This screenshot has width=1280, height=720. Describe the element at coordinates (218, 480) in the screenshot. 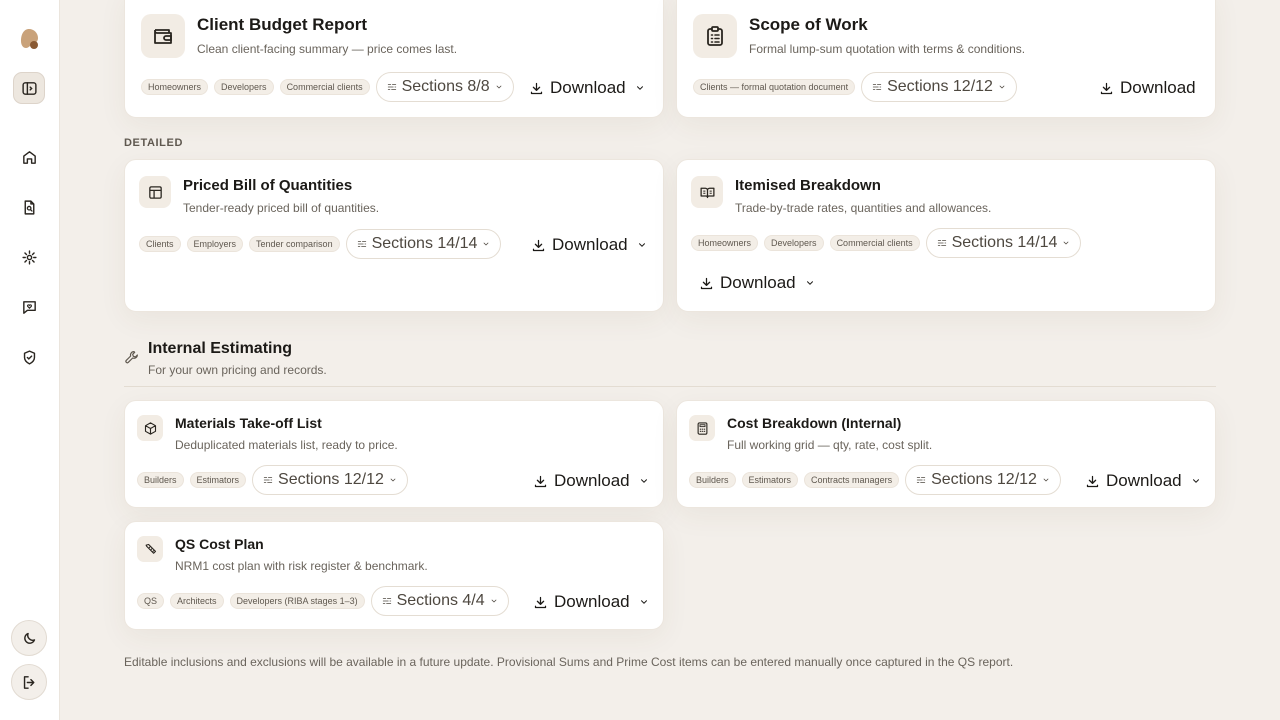

I see `audience-tag: Estimators` at that location.